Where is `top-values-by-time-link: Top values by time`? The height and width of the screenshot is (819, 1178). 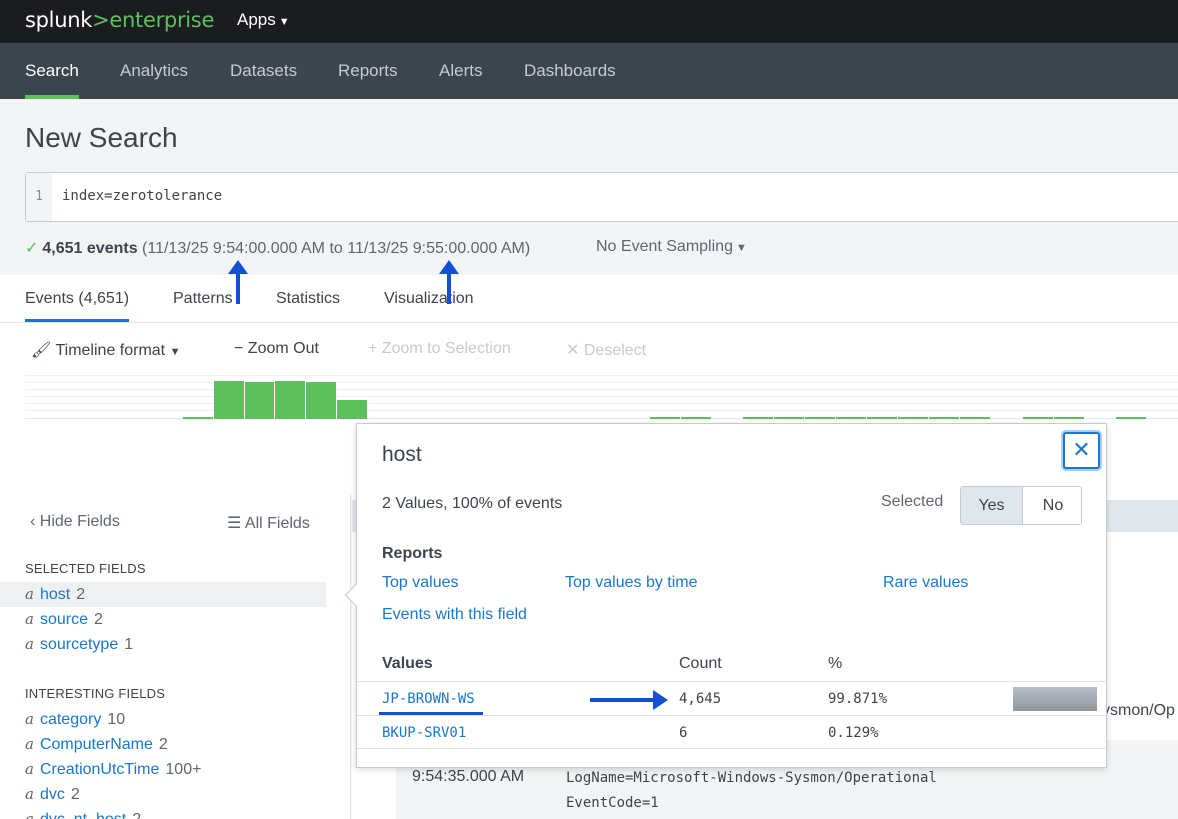 top-values-by-time-link: Top values by time is located at coordinates (631, 583).